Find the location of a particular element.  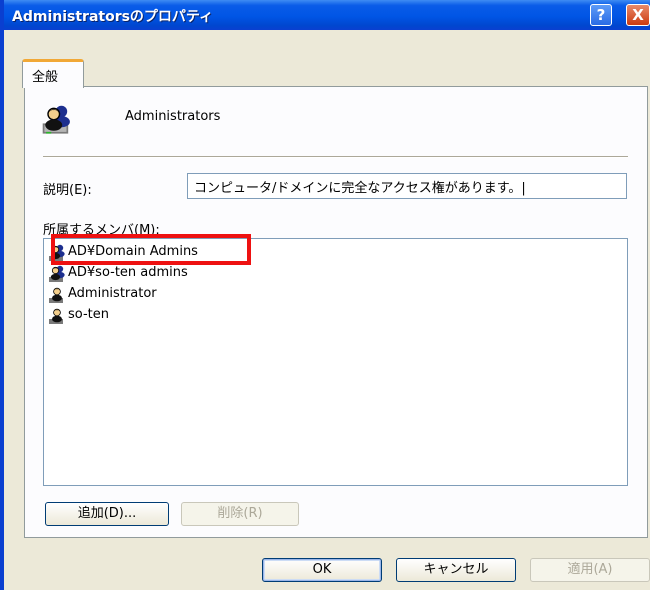

member-name: AD¥so-ten admins is located at coordinates (128, 272).